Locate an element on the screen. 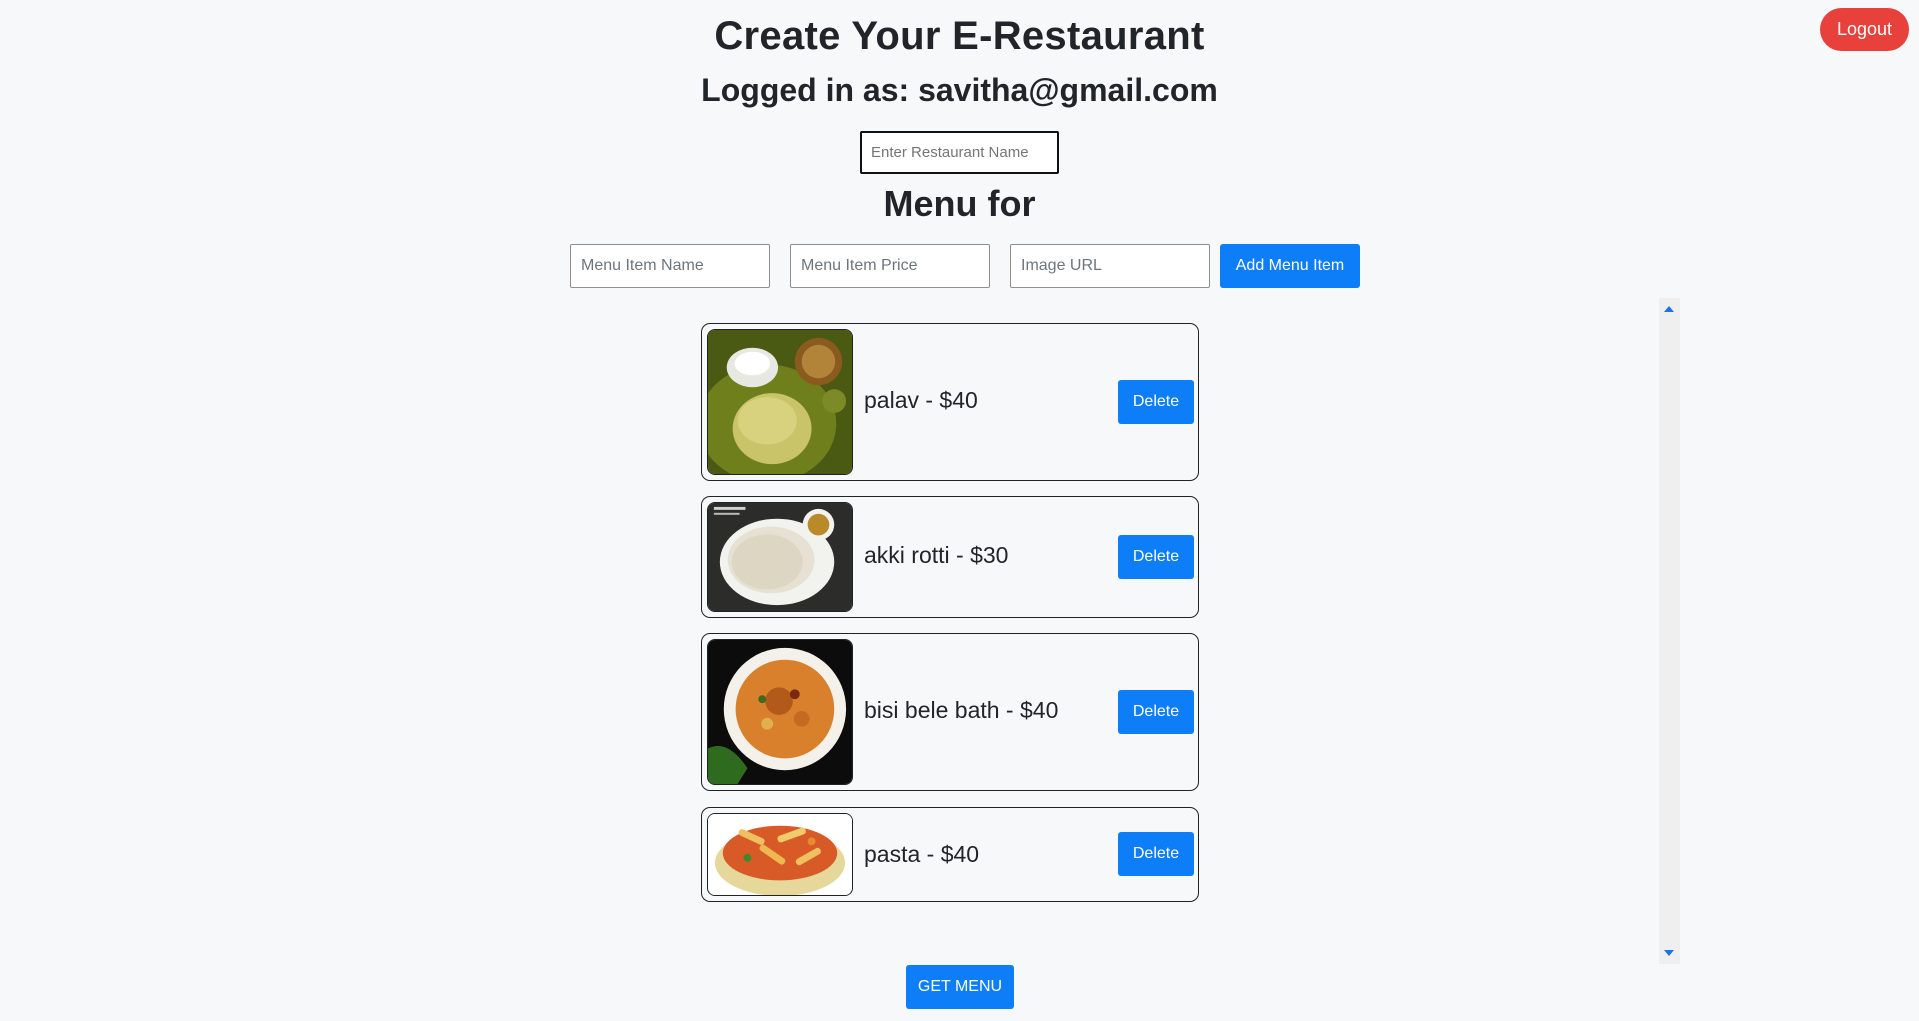 The height and width of the screenshot is (1021, 1919). get-menu-button: GET MENU is located at coordinates (960, 987).